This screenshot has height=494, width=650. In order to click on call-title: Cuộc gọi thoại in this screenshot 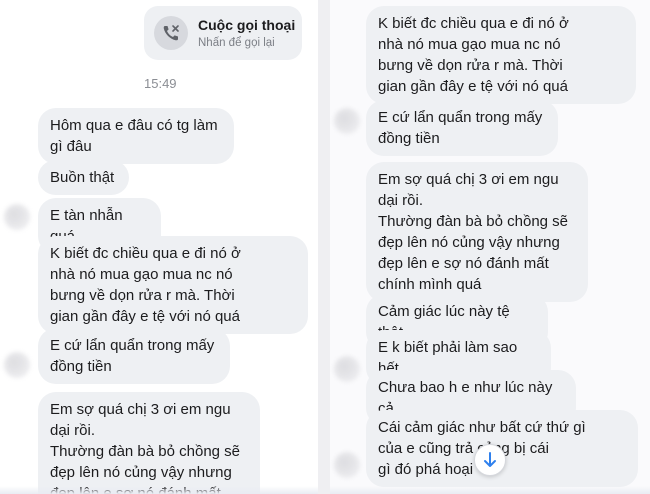, I will do `click(247, 25)`.